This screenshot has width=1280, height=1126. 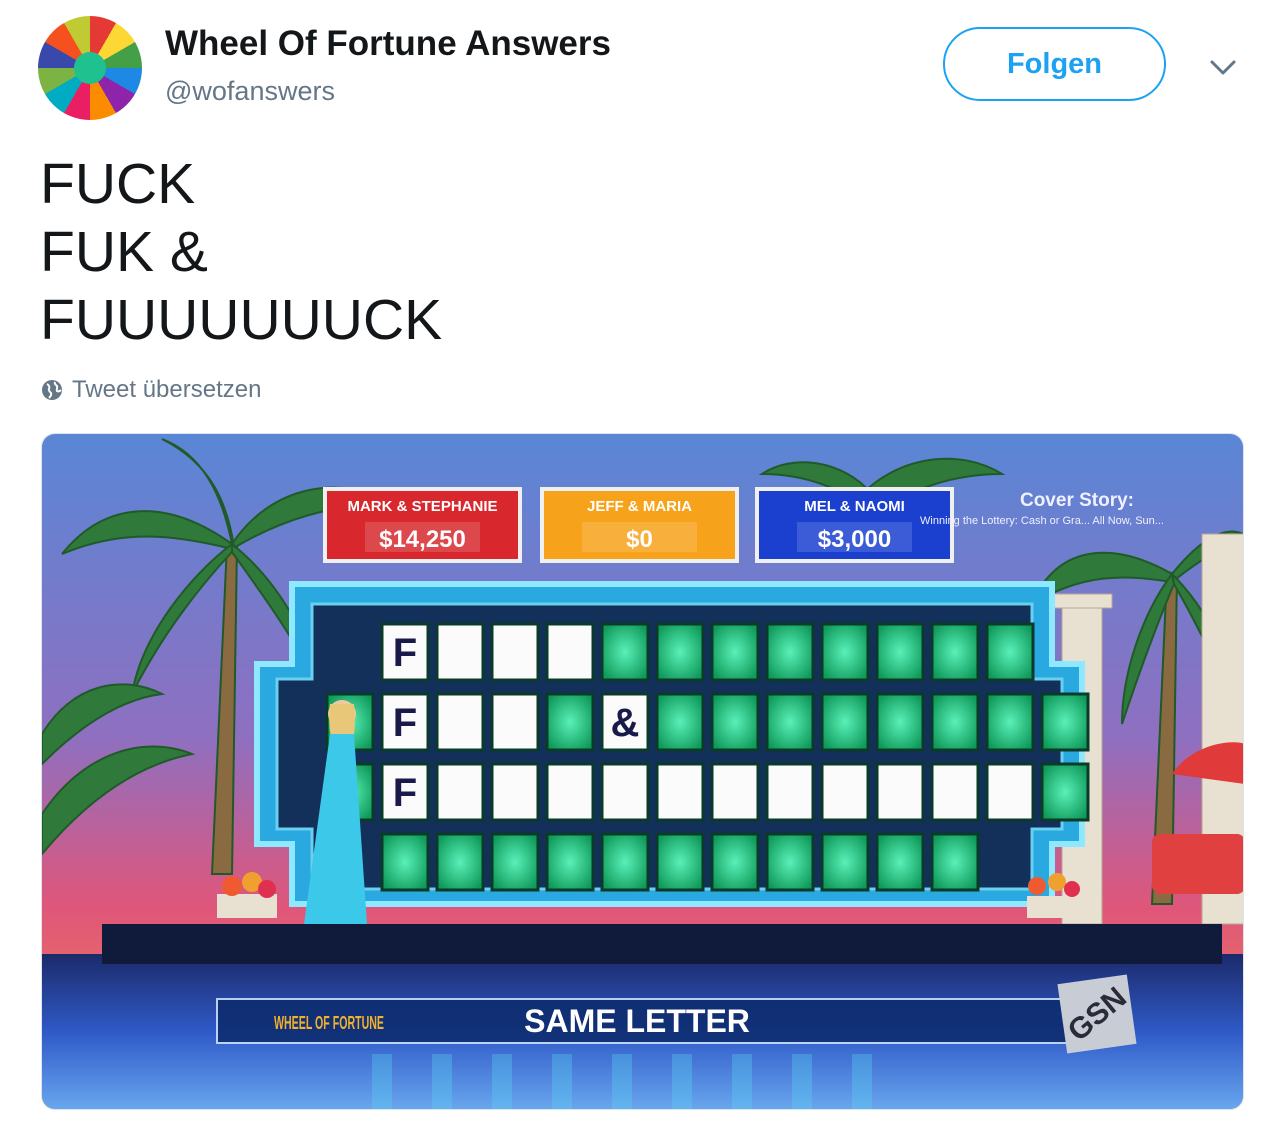 I want to click on profile-avatar, so click(x=90, y=68).